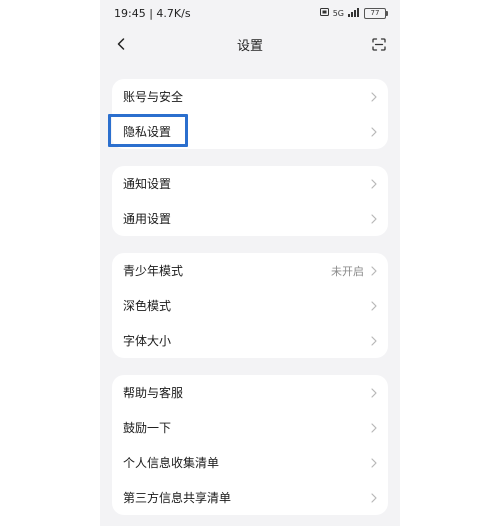 Image resolution: width=500 pixels, height=526 pixels. What do you see at coordinates (147, 306) in the screenshot?
I see `row-label: 深色模式` at bounding box center [147, 306].